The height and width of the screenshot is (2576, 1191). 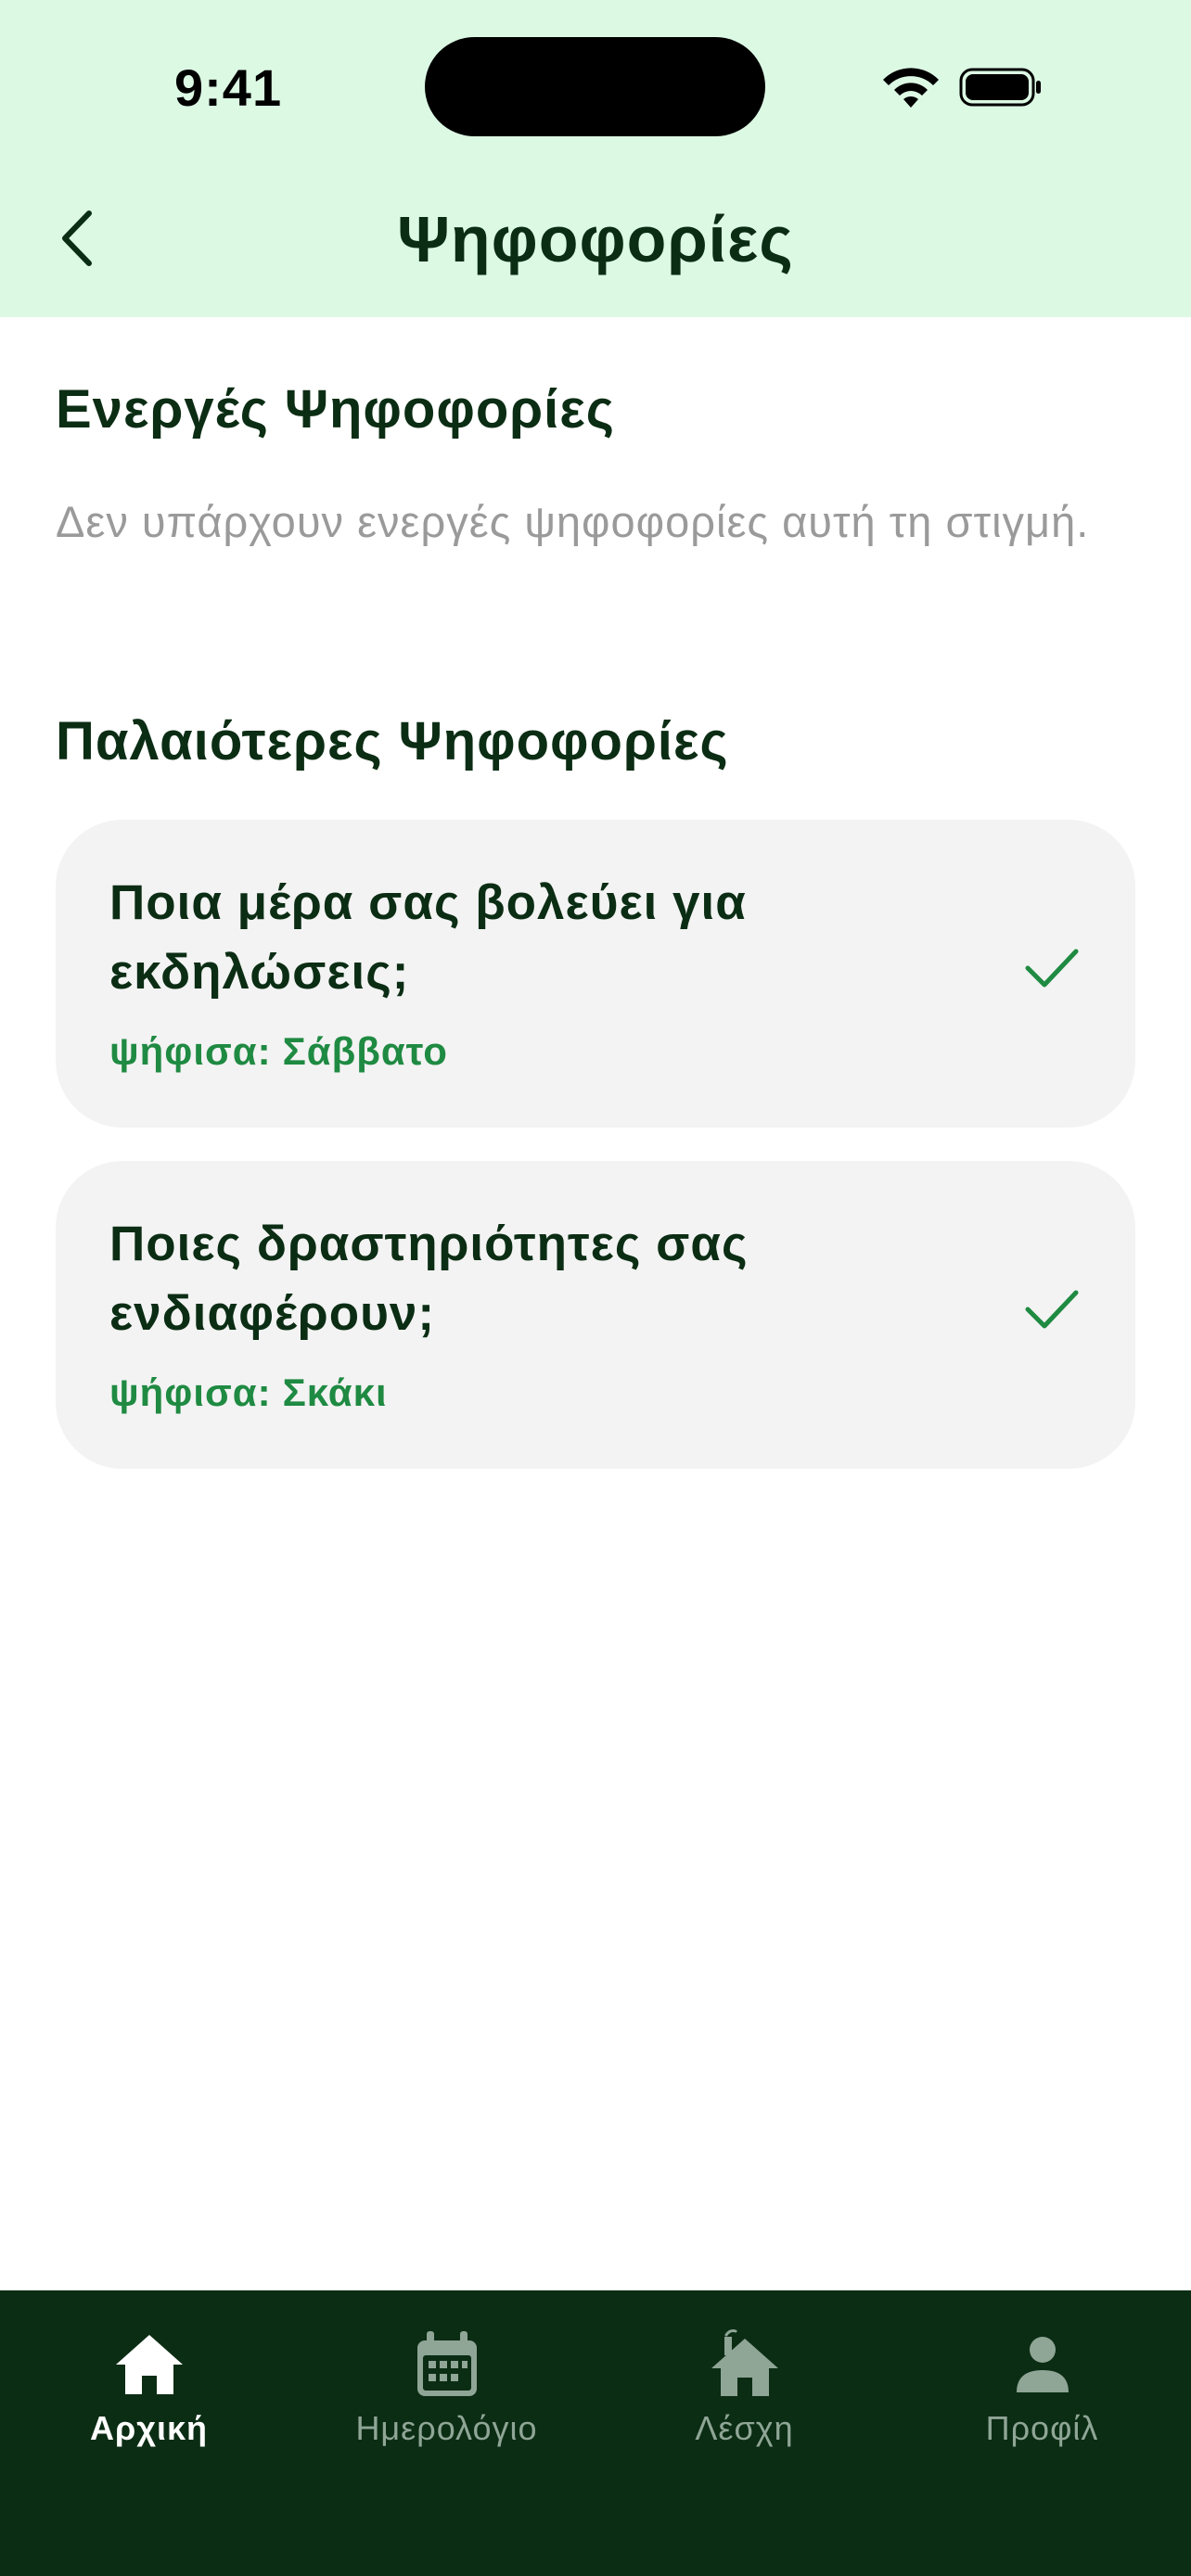 What do you see at coordinates (335, 1392) in the screenshot?
I see `poll-answer-value: Σκάκι` at bounding box center [335, 1392].